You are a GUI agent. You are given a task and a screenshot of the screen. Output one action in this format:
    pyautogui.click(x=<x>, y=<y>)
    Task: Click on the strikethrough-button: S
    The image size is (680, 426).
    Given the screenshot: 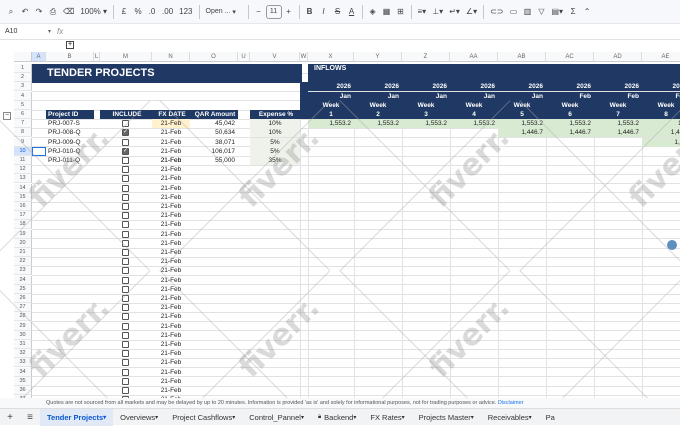 What is the action you would take?
    pyautogui.click(x=338, y=12)
    